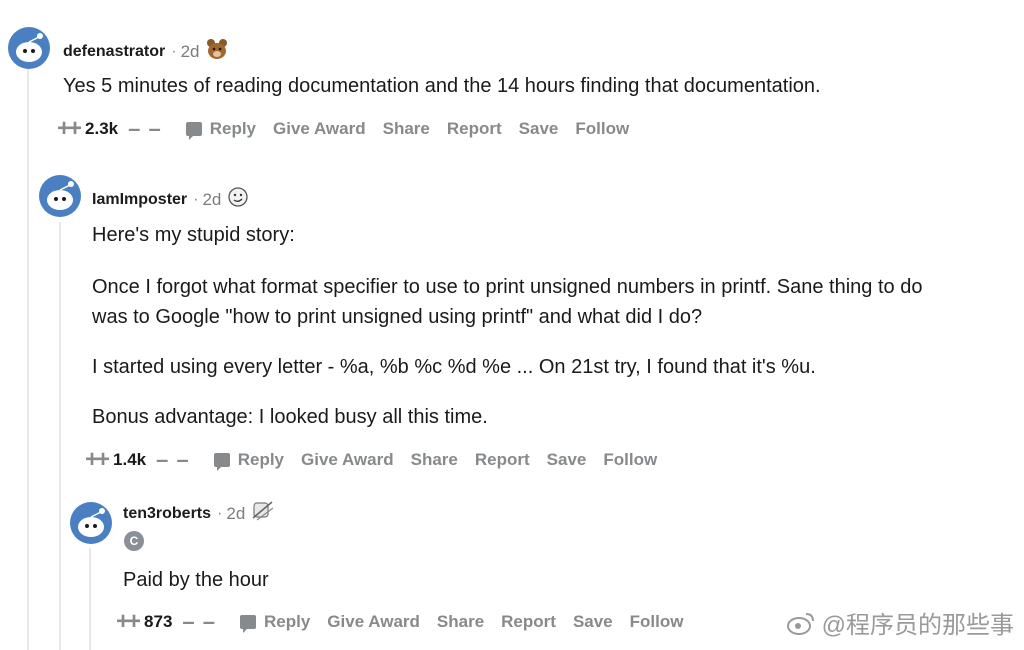  Describe the element at coordinates (130, 459) in the screenshot. I see `vote-score: 1.4k` at that location.